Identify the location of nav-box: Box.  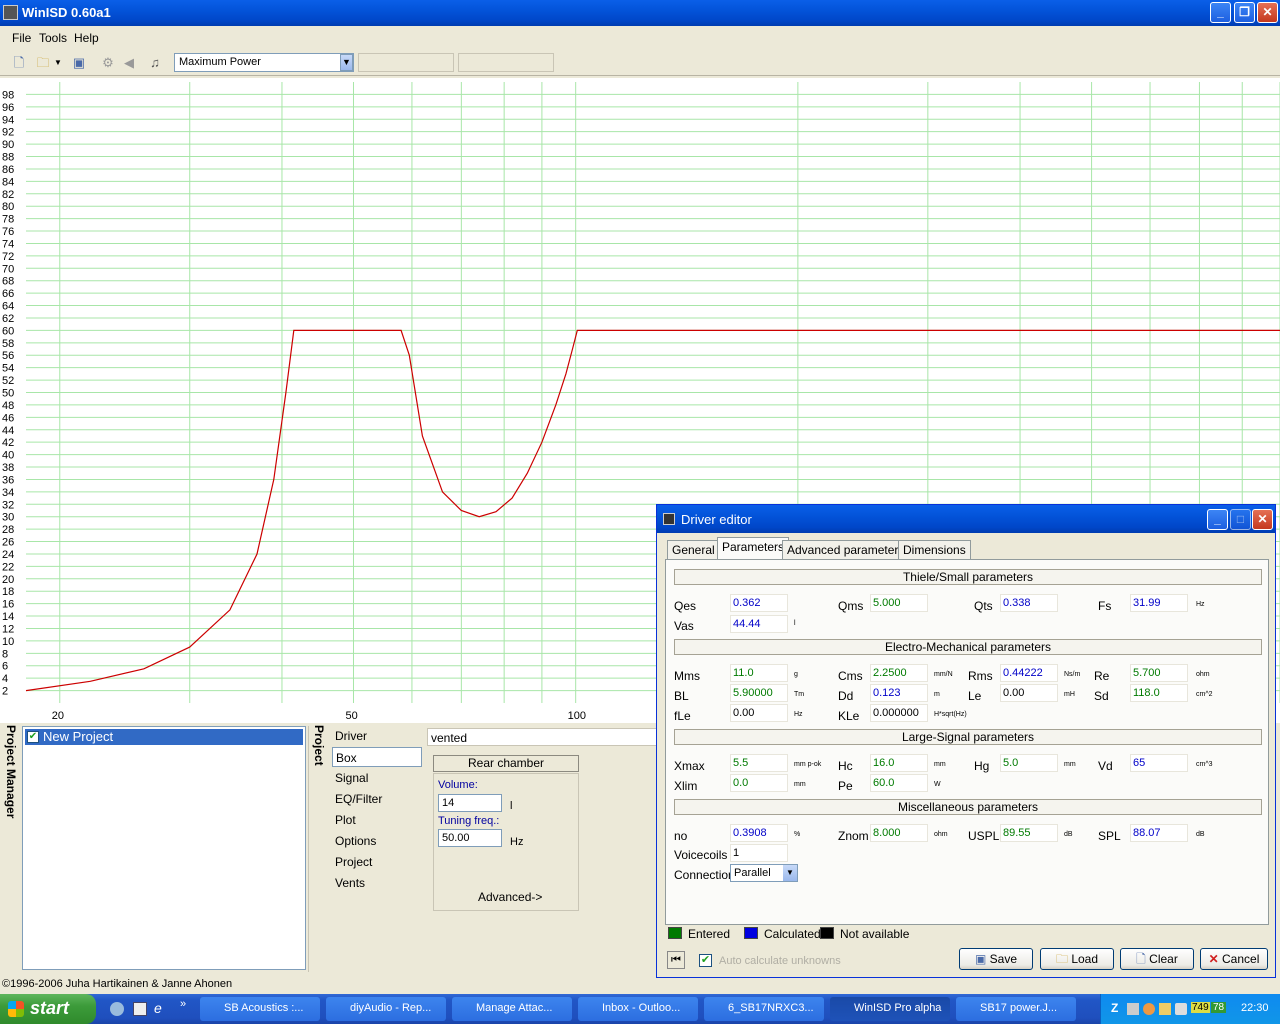
(377, 757).